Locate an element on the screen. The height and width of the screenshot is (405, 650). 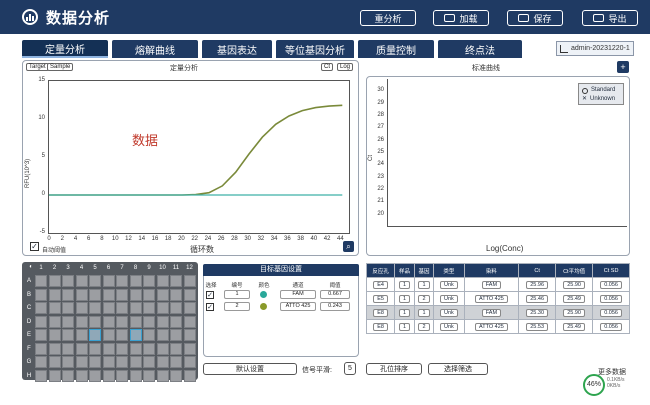
plate-row-header: E is located at coordinates (29, 335).